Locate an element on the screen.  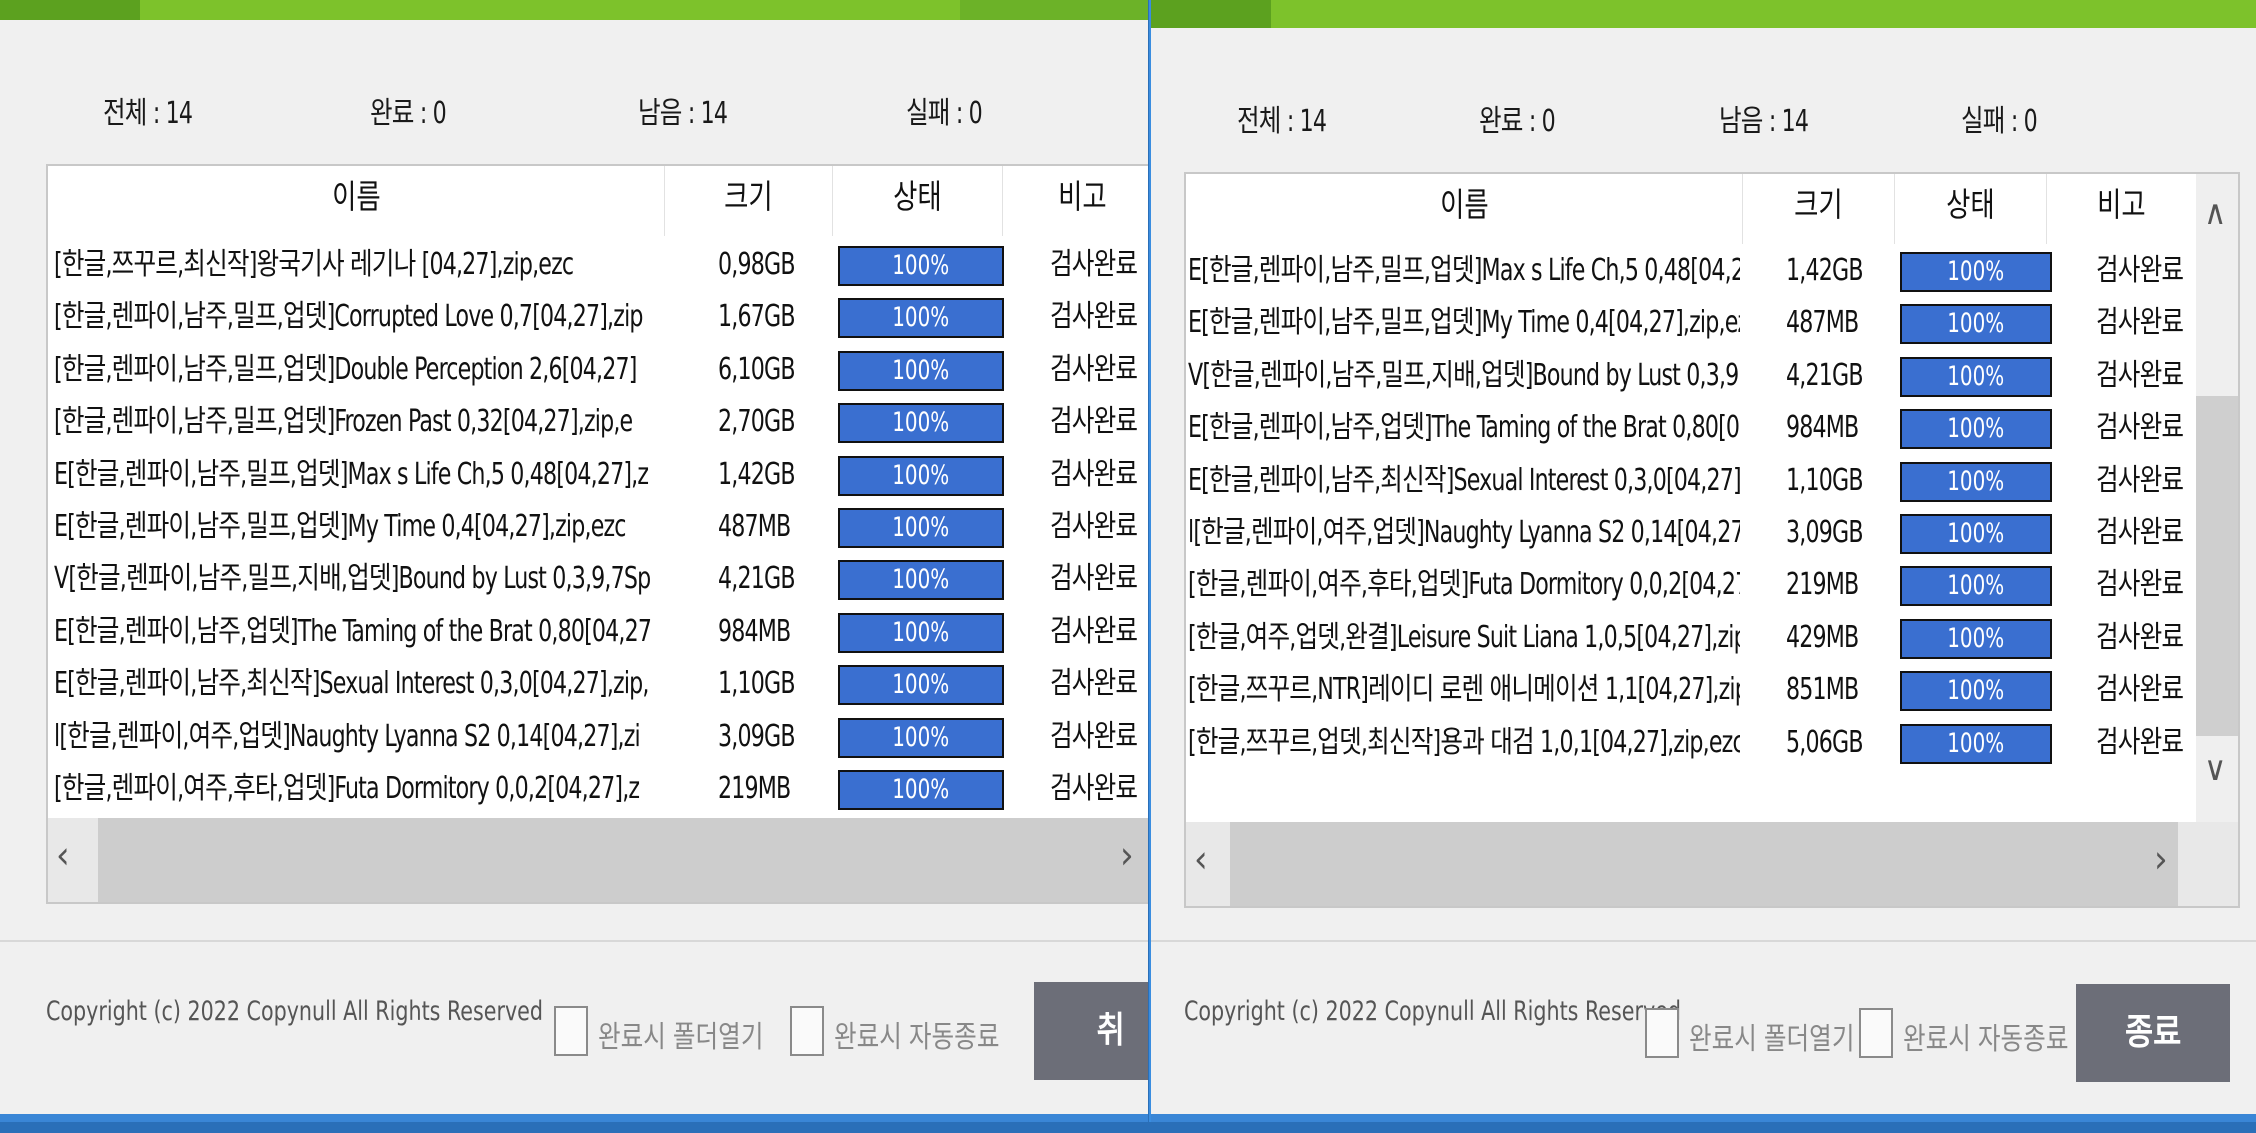
list-header: 이름 크기 상태 비고 is located at coordinates (1712, 209).